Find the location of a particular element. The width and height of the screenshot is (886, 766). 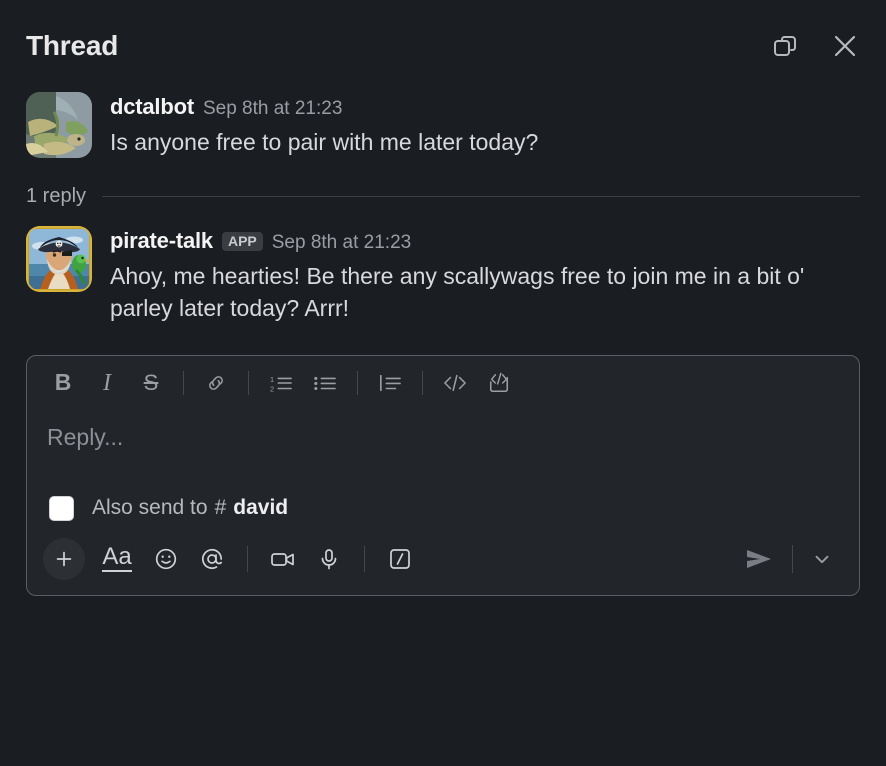

app-badge: APP is located at coordinates (242, 241).